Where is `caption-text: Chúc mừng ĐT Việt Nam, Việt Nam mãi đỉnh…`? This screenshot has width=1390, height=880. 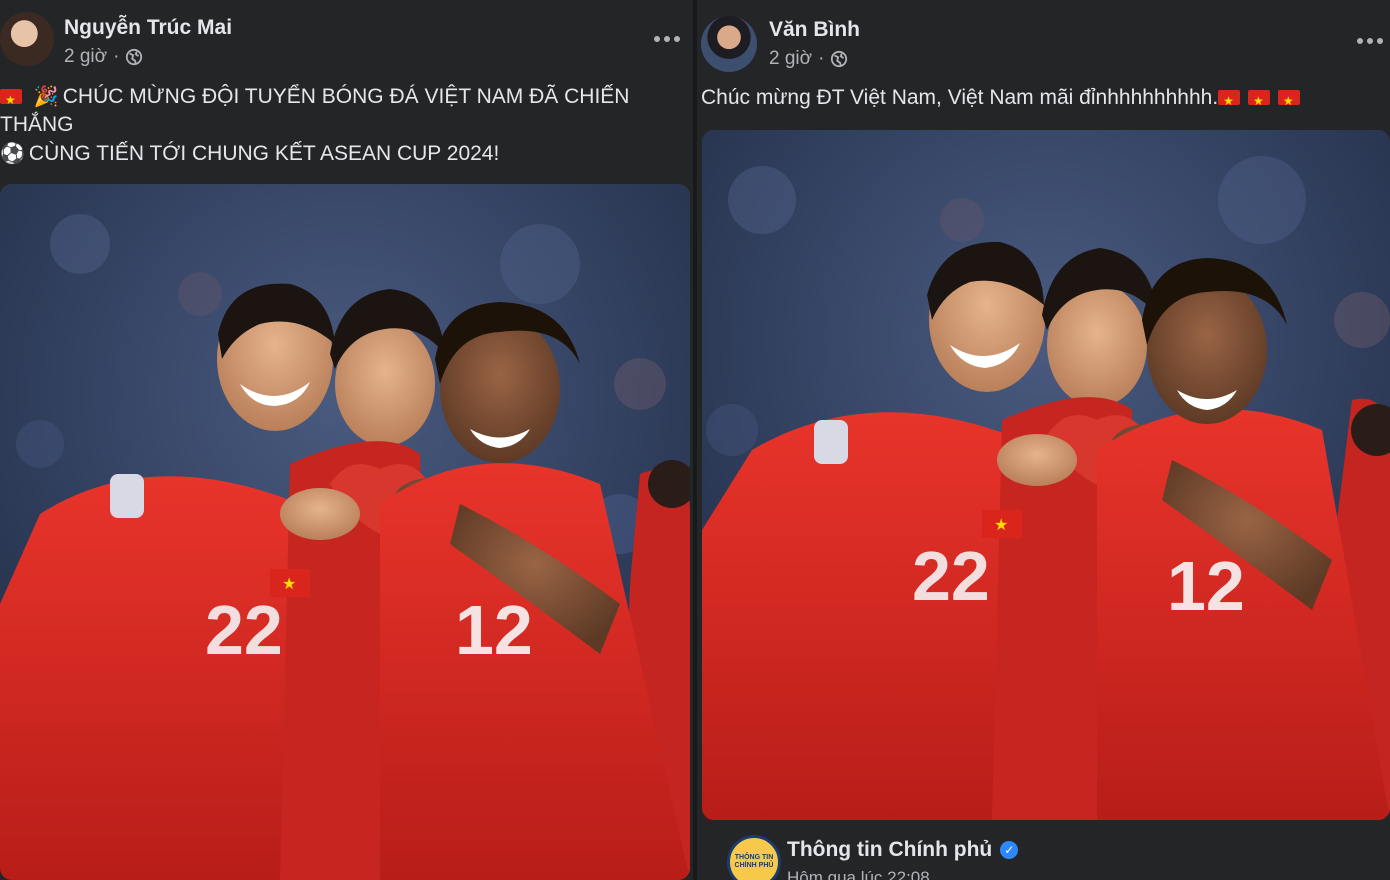
caption-text: Chúc mừng ĐT Việt Nam, Việt Nam mãi đỉnh… is located at coordinates (960, 97).